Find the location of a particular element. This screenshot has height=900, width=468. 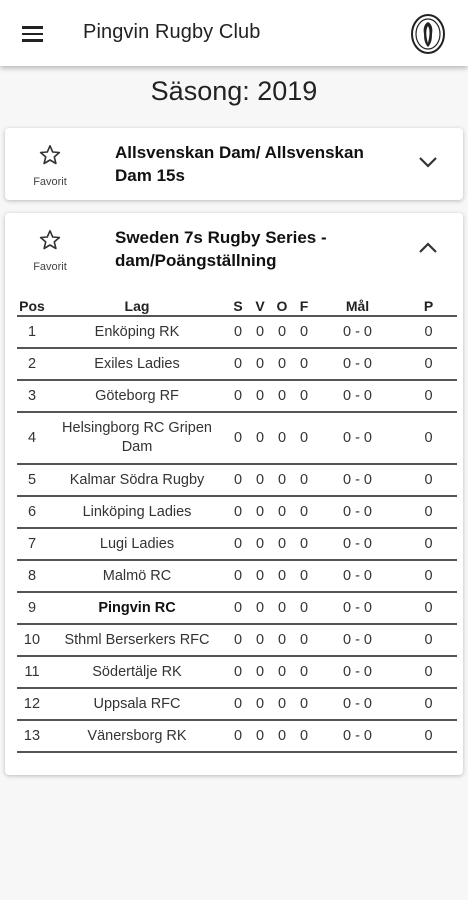

cell-pos: 9 is located at coordinates (32, 608).